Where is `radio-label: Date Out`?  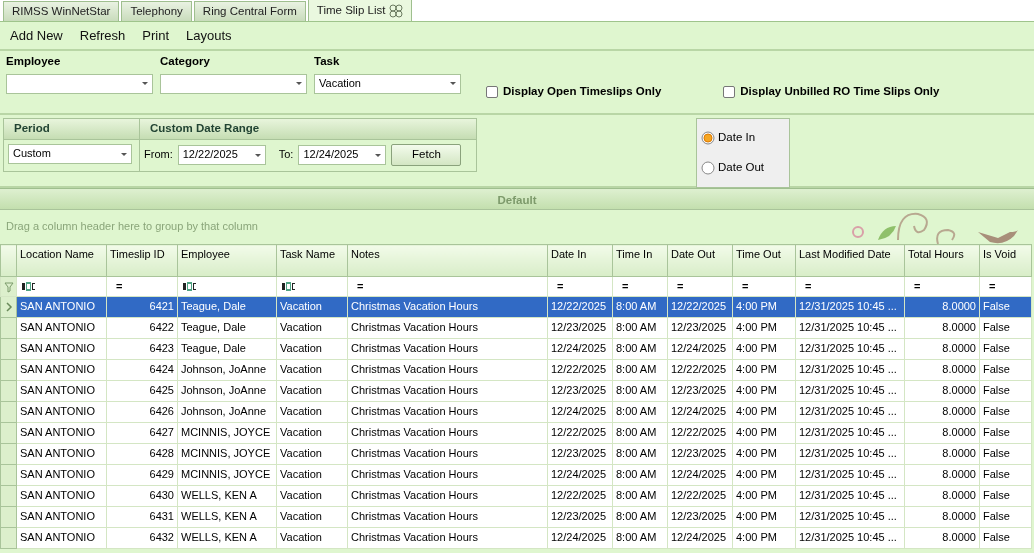 radio-label: Date Out is located at coordinates (741, 168).